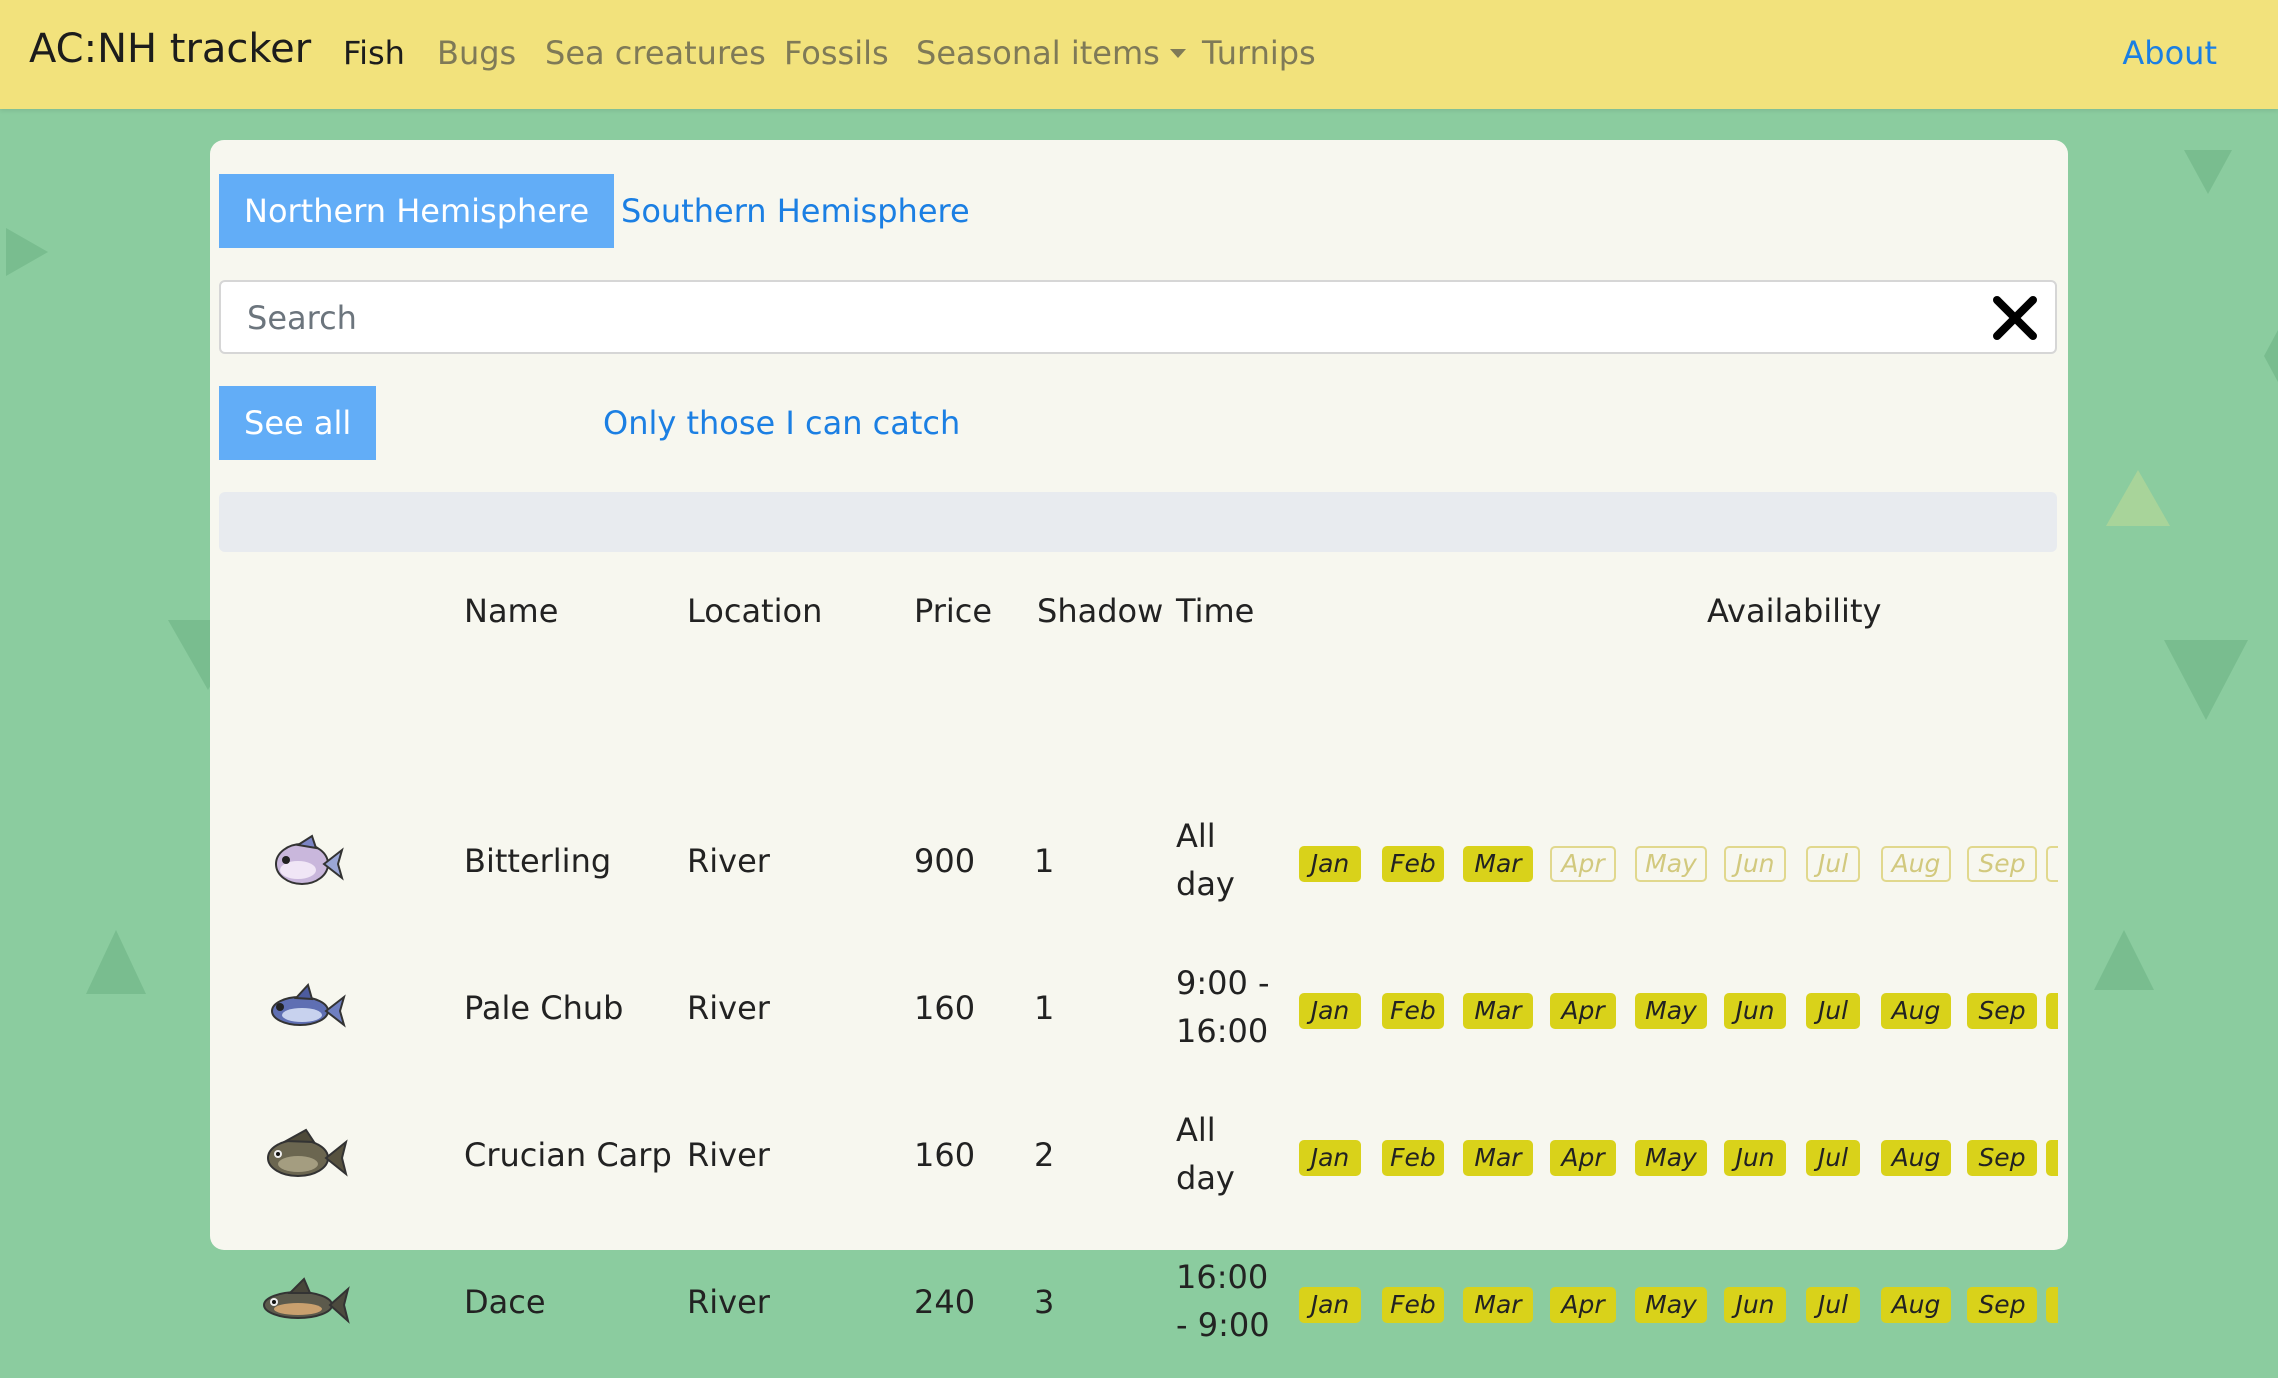 This screenshot has width=2278, height=1378. I want to click on fish-time-line1: 16:00, so click(1222, 1277).